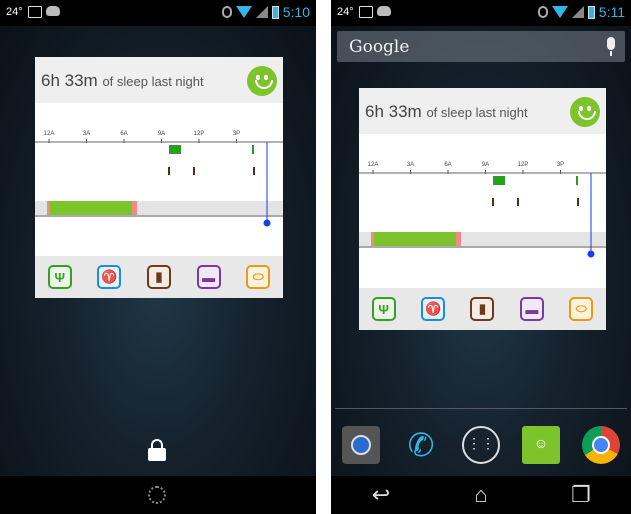 This screenshot has height=514, width=631. What do you see at coordinates (481, 13) in the screenshot?
I see `status-bar: 24° 5:11` at bounding box center [481, 13].